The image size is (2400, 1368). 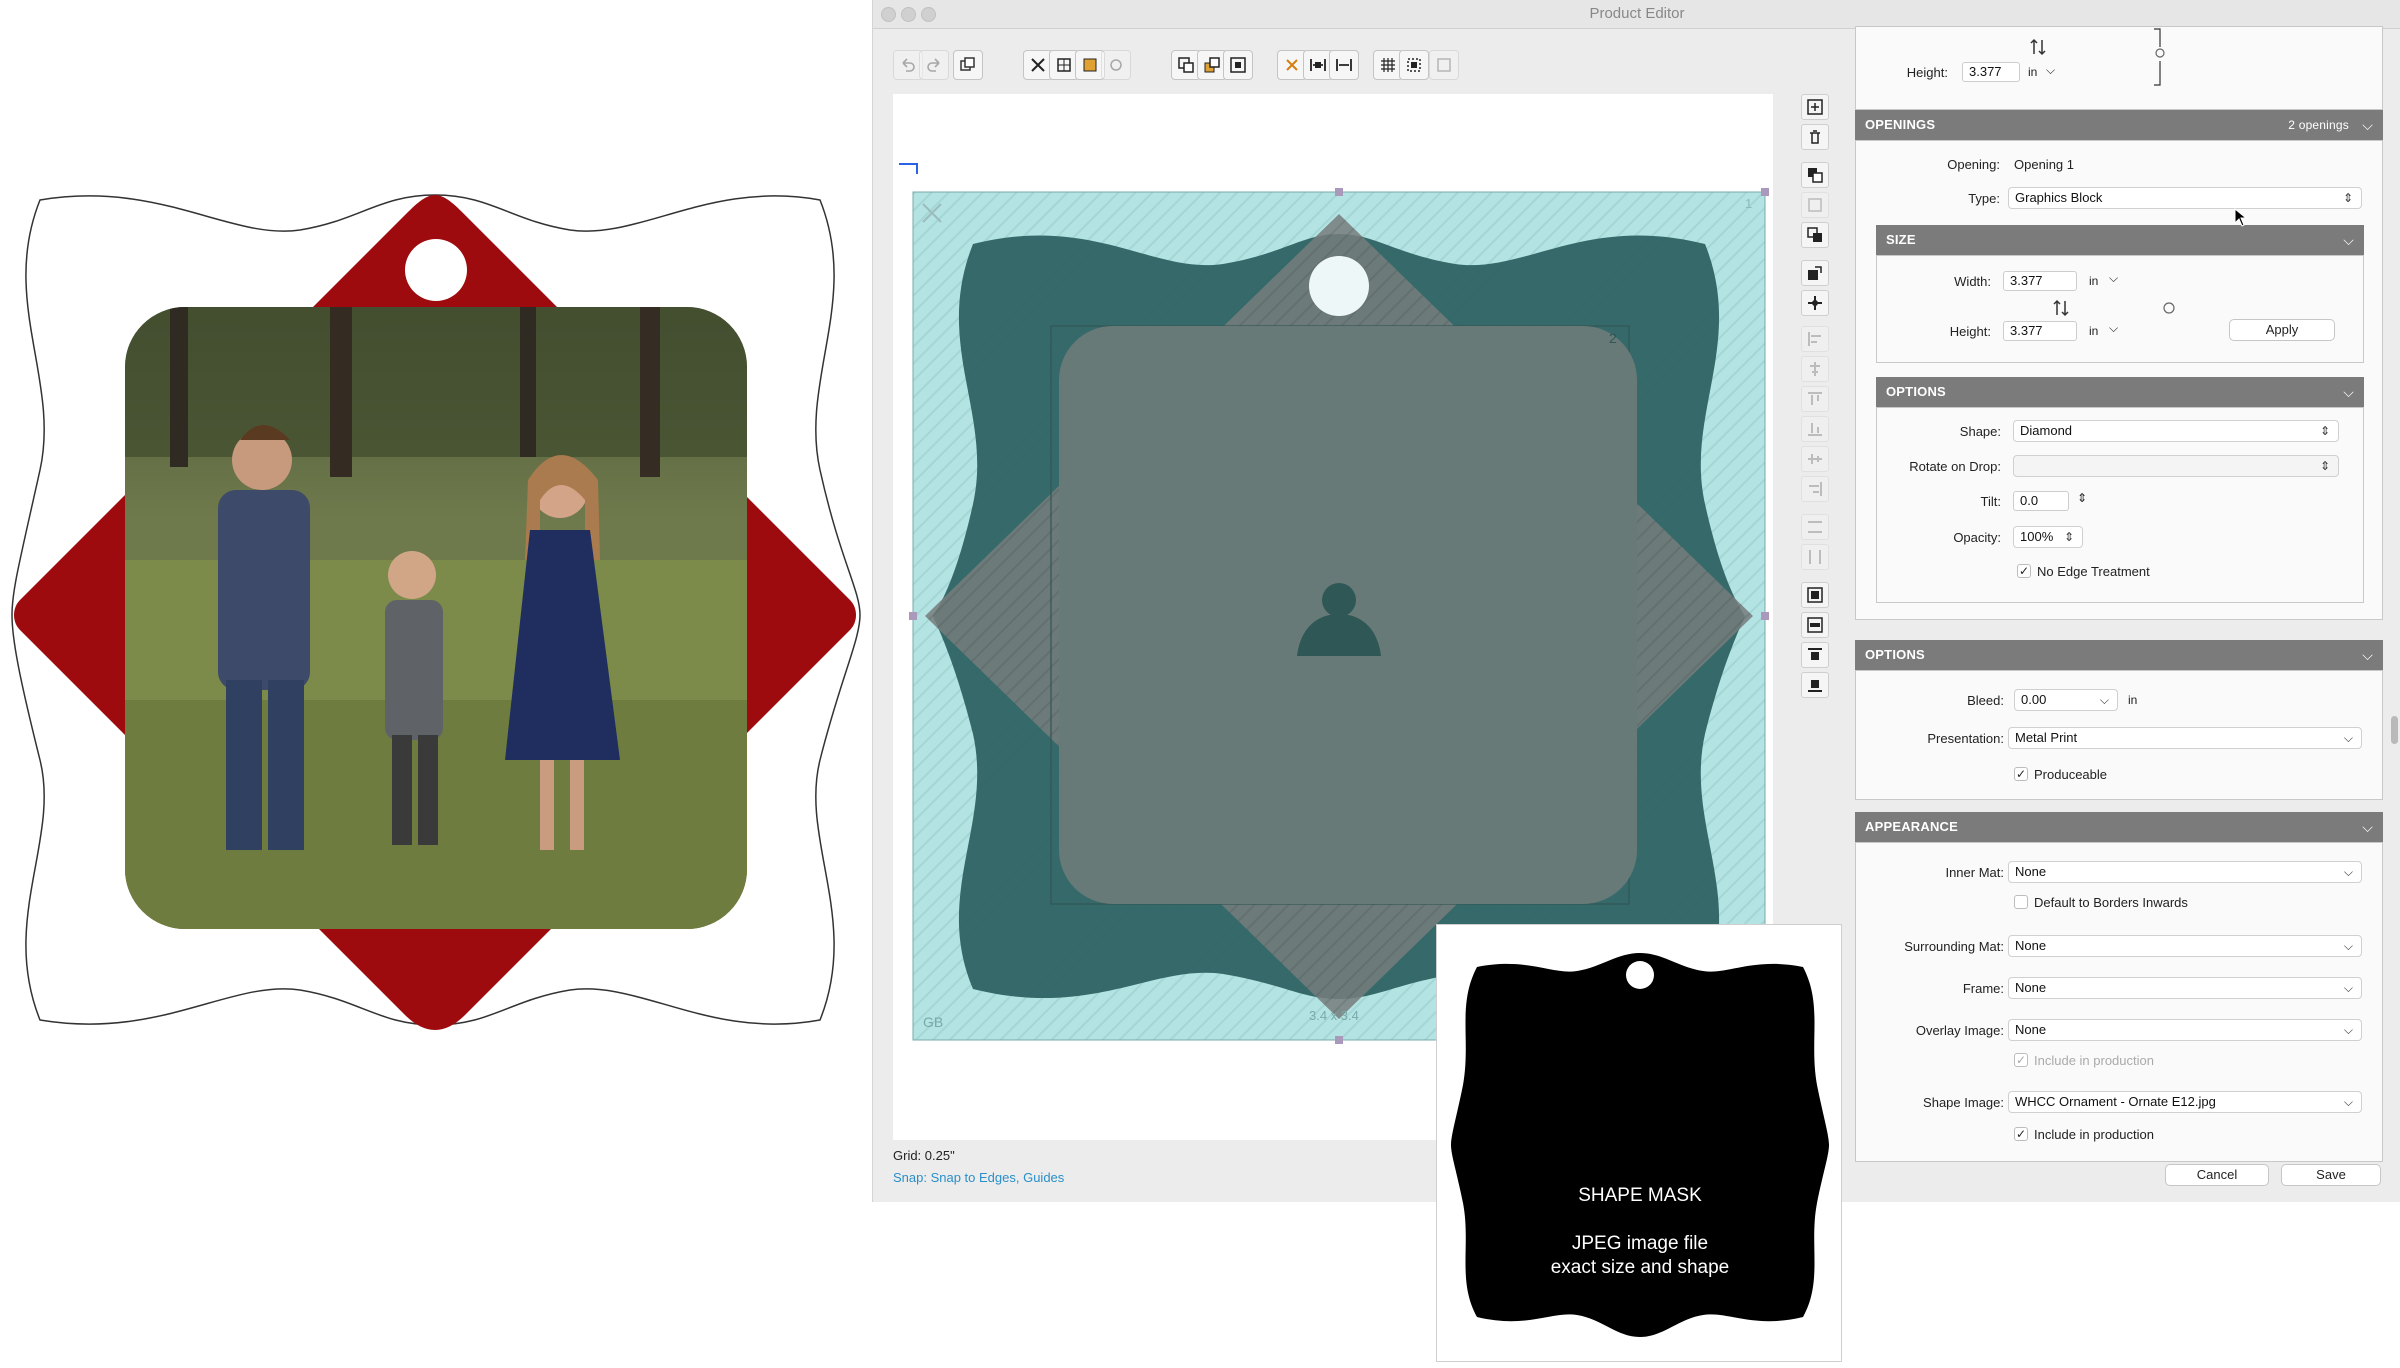 What do you see at coordinates (1388, 65) in the screenshot?
I see `grid-icon` at bounding box center [1388, 65].